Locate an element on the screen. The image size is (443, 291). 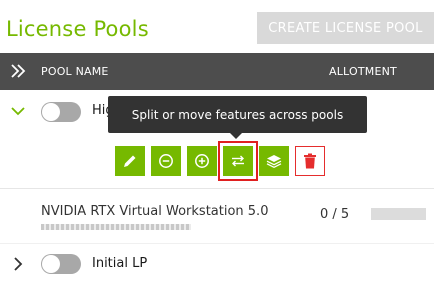
tooltip: Split or move features across pools is located at coordinates (237, 117).